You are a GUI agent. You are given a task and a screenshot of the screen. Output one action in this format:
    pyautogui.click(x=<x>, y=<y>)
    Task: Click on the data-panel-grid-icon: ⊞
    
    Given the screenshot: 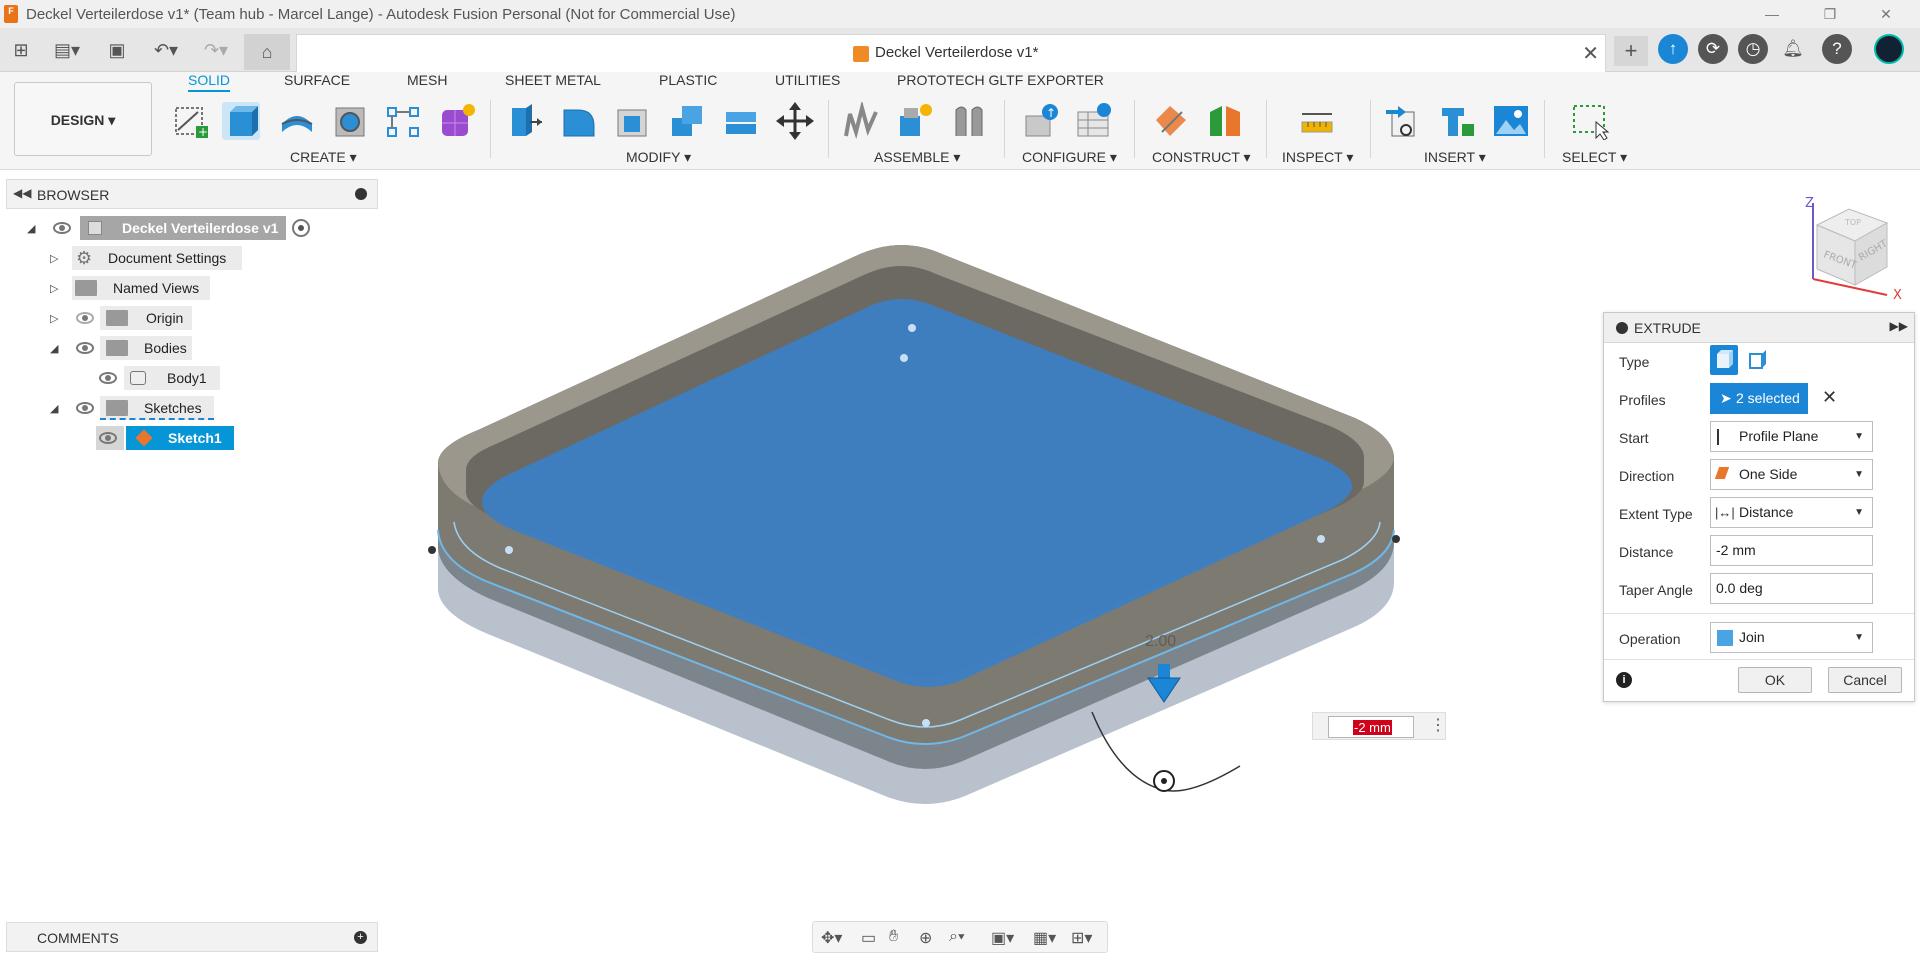 What is the action you would take?
    pyautogui.click(x=21, y=50)
    